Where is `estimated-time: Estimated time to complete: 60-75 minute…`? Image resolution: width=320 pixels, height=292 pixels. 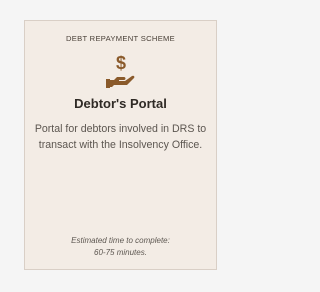 estimated-time: Estimated time to complete: 60-75 minute… is located at coordinates (120, 247).